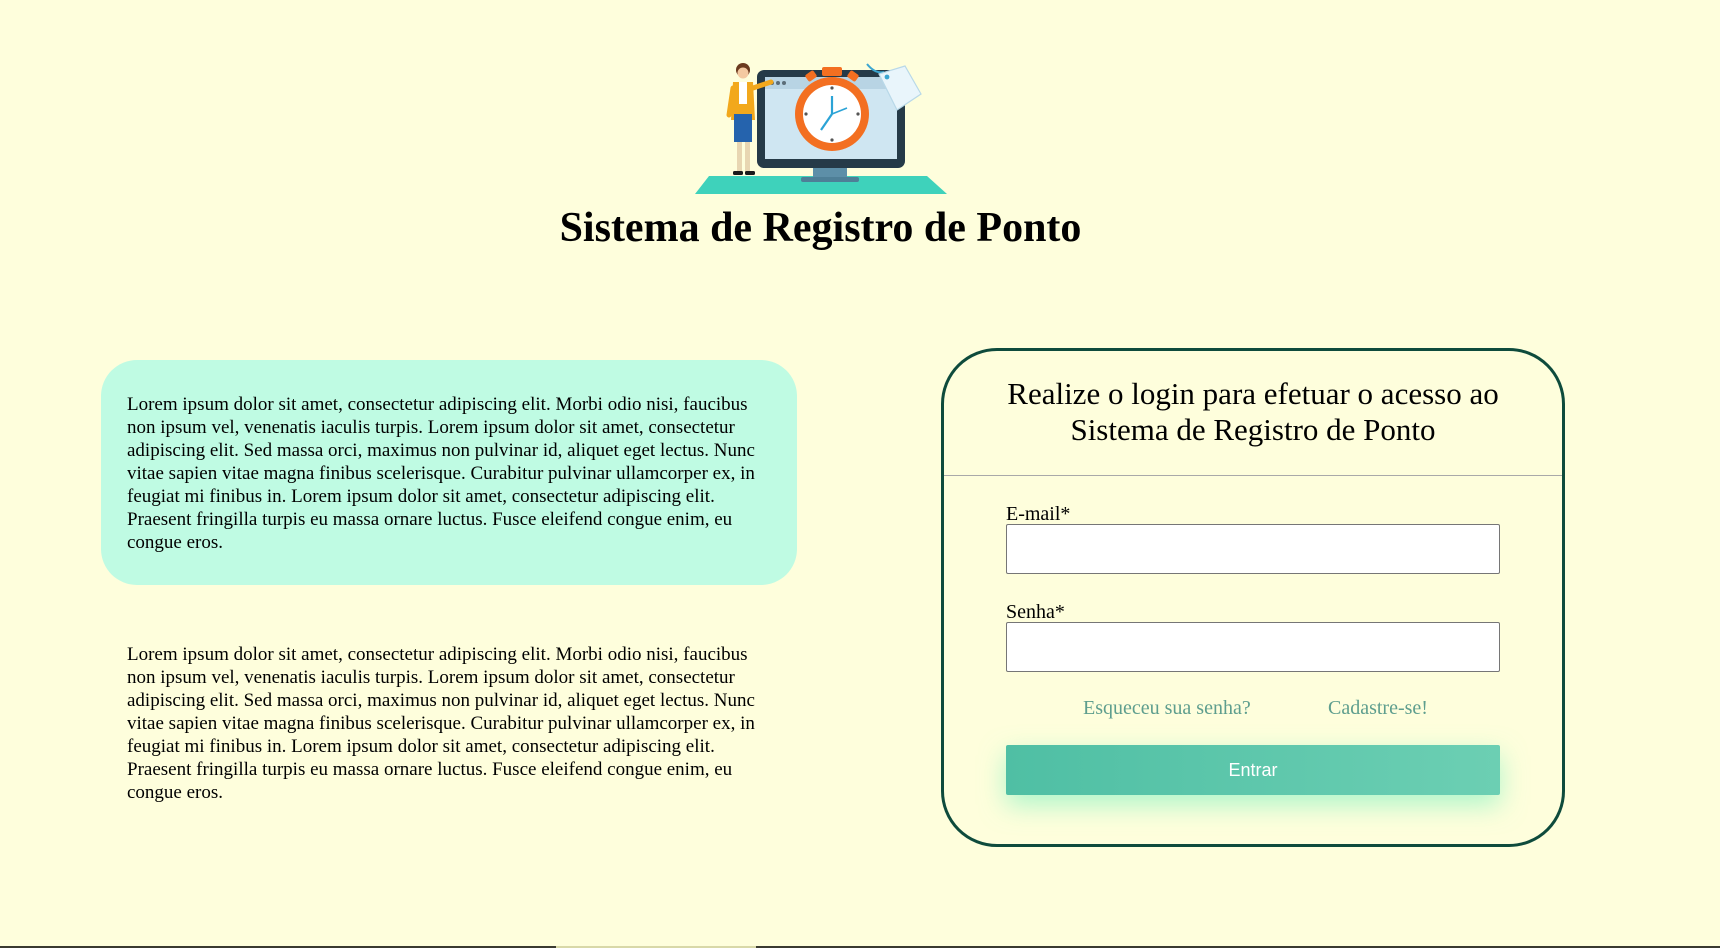 Image resolution: width=1720 pixels, height=948 pixels. Describe the element at coordinates (1253, 770) in the screenshot. I see `login-button: Entrar` at that location.